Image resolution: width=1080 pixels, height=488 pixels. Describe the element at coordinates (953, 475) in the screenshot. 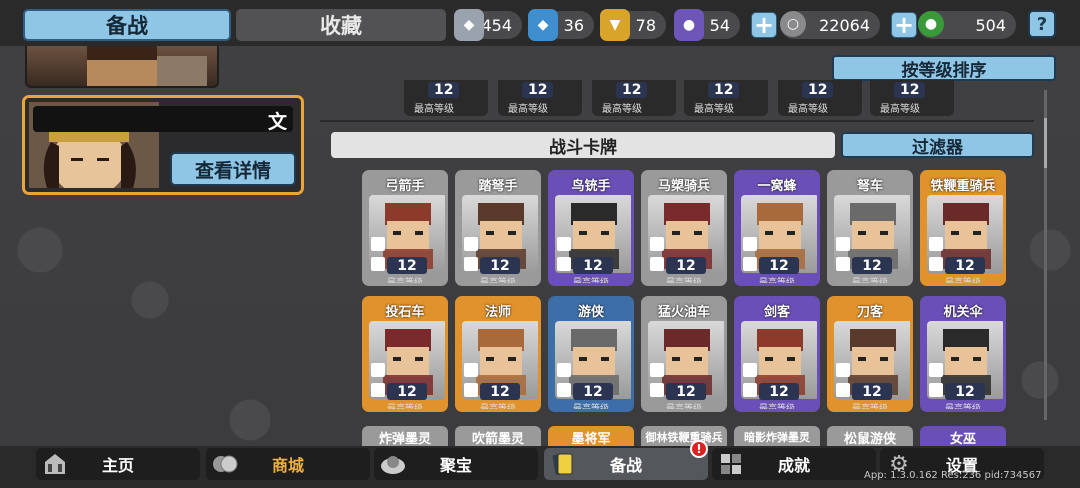

I see `version-text: App: 1.3.0.162 Res:236 pid:734567` at that location.